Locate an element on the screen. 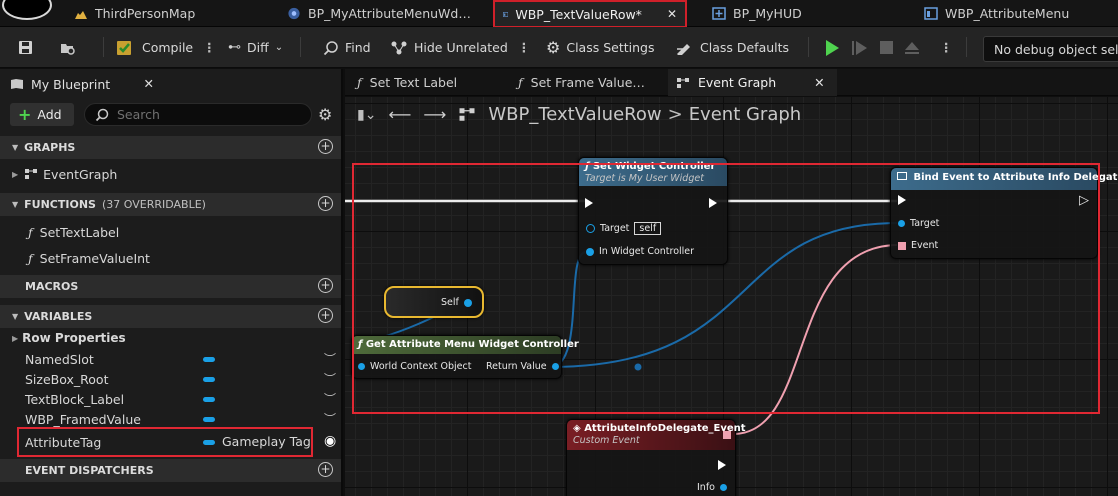 The image size is (1118, 496). close-panel-icon: ✕ is located at coordinates (149, 83).